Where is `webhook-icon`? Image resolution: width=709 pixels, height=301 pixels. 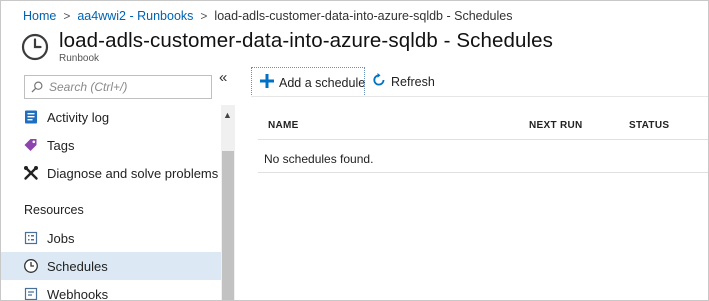
webhook-icon is located at coordinates (31, 293).